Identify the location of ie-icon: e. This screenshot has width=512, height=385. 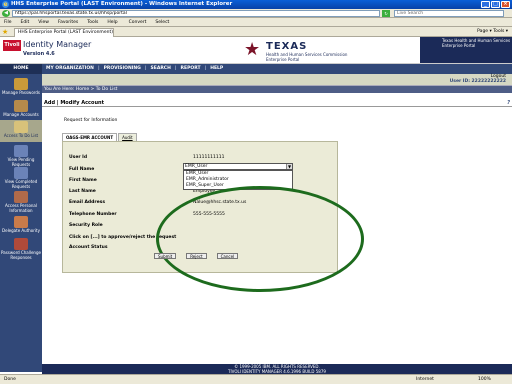
(5, 4).